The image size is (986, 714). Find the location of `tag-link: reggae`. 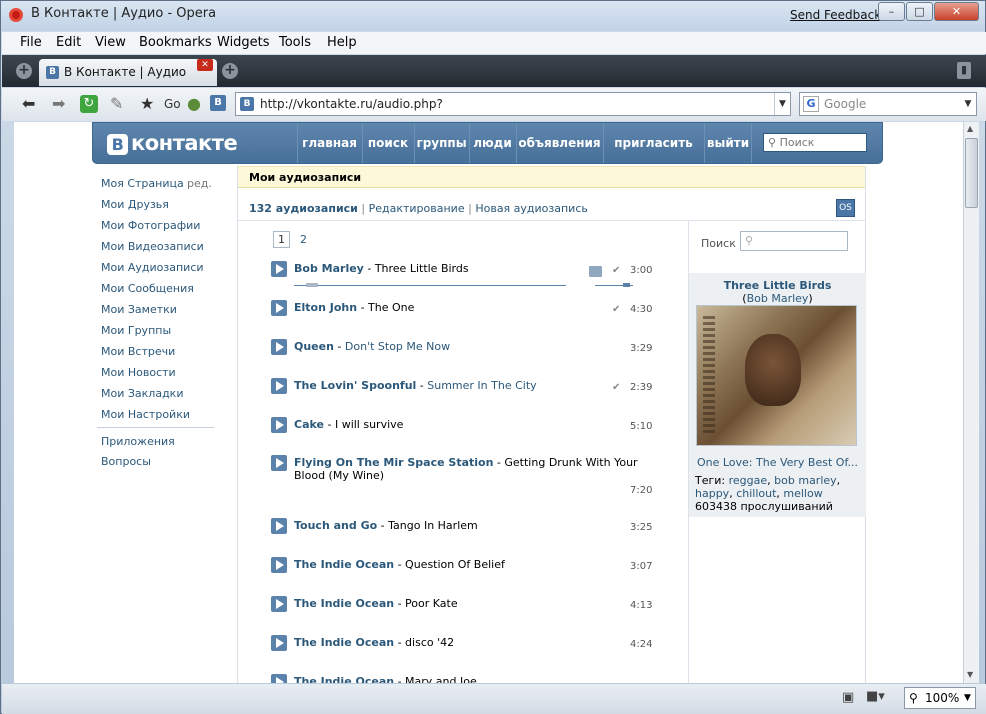

tag-link: reggae is located at coordinates (748, 480).